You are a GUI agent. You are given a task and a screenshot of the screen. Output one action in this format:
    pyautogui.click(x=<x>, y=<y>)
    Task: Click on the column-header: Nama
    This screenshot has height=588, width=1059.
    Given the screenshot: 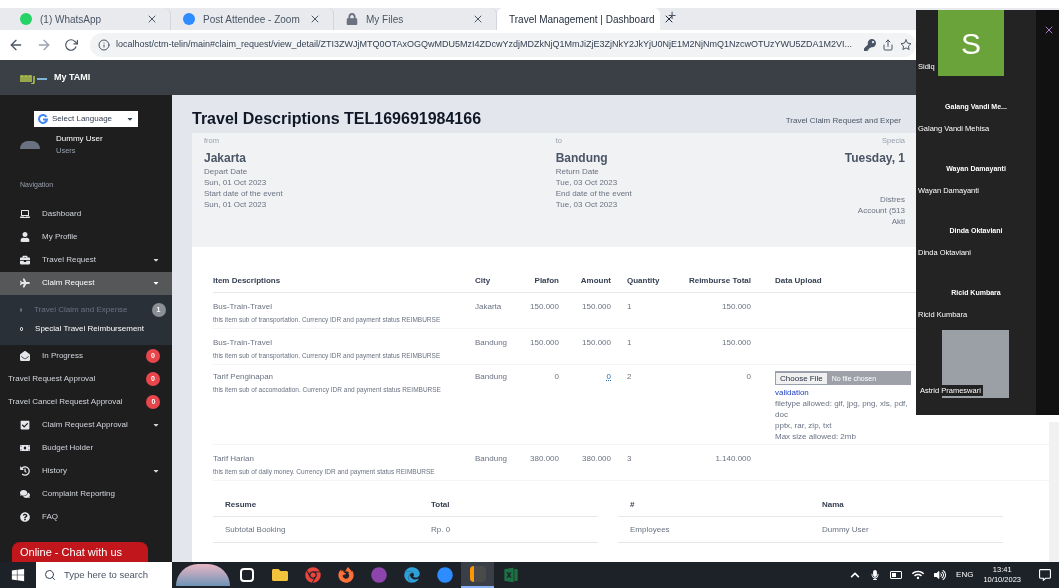 What is the action you would take?
    pyautogui.click(x=833, y=504)
    